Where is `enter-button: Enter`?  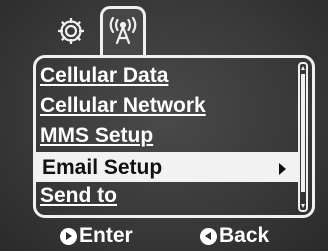
enter-button: Enter is located at coordinates (96, 236).